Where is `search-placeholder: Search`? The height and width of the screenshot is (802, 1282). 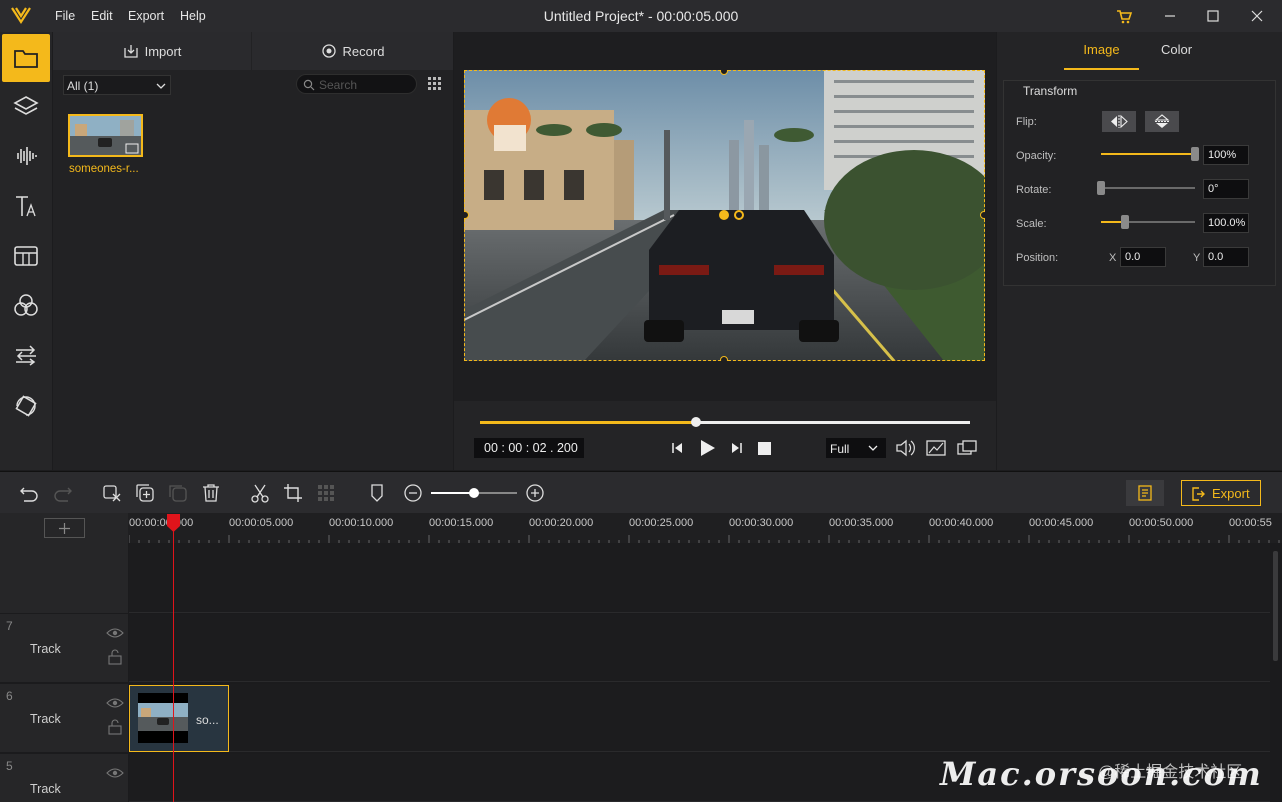 search-placeholder: Search is located at coordinates (338, 85).